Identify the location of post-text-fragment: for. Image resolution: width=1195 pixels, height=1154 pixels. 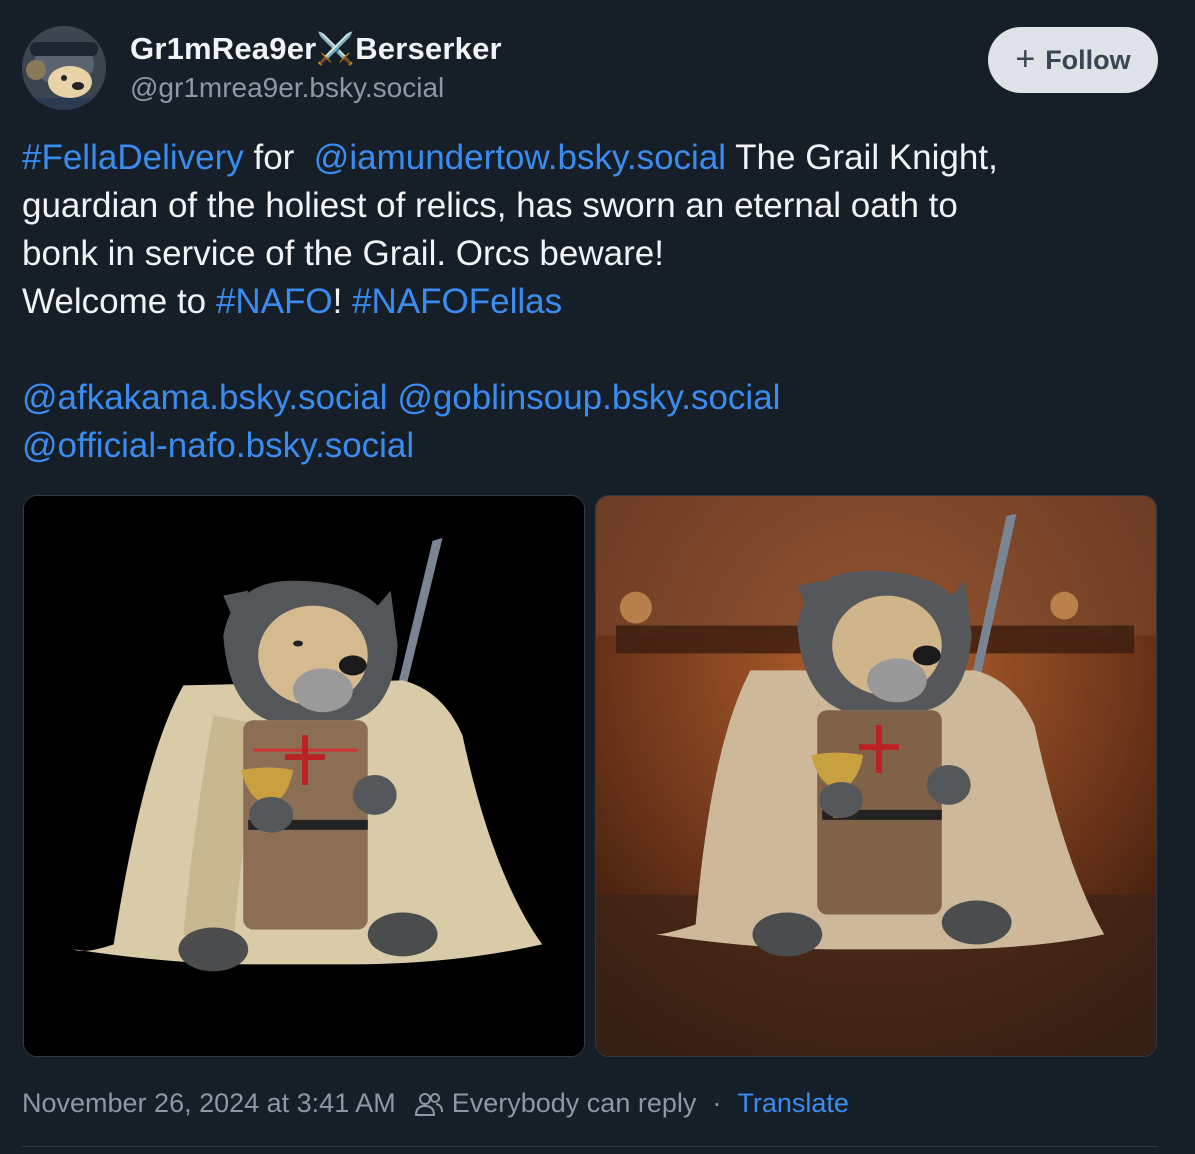
(274, 157).